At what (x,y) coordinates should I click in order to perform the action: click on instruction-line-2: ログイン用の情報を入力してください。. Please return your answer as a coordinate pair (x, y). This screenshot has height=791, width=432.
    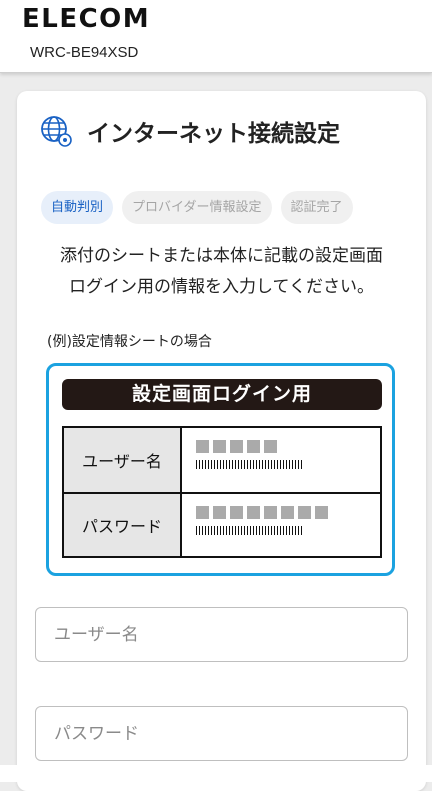
    Looking at the image, I should click on (221, 287).